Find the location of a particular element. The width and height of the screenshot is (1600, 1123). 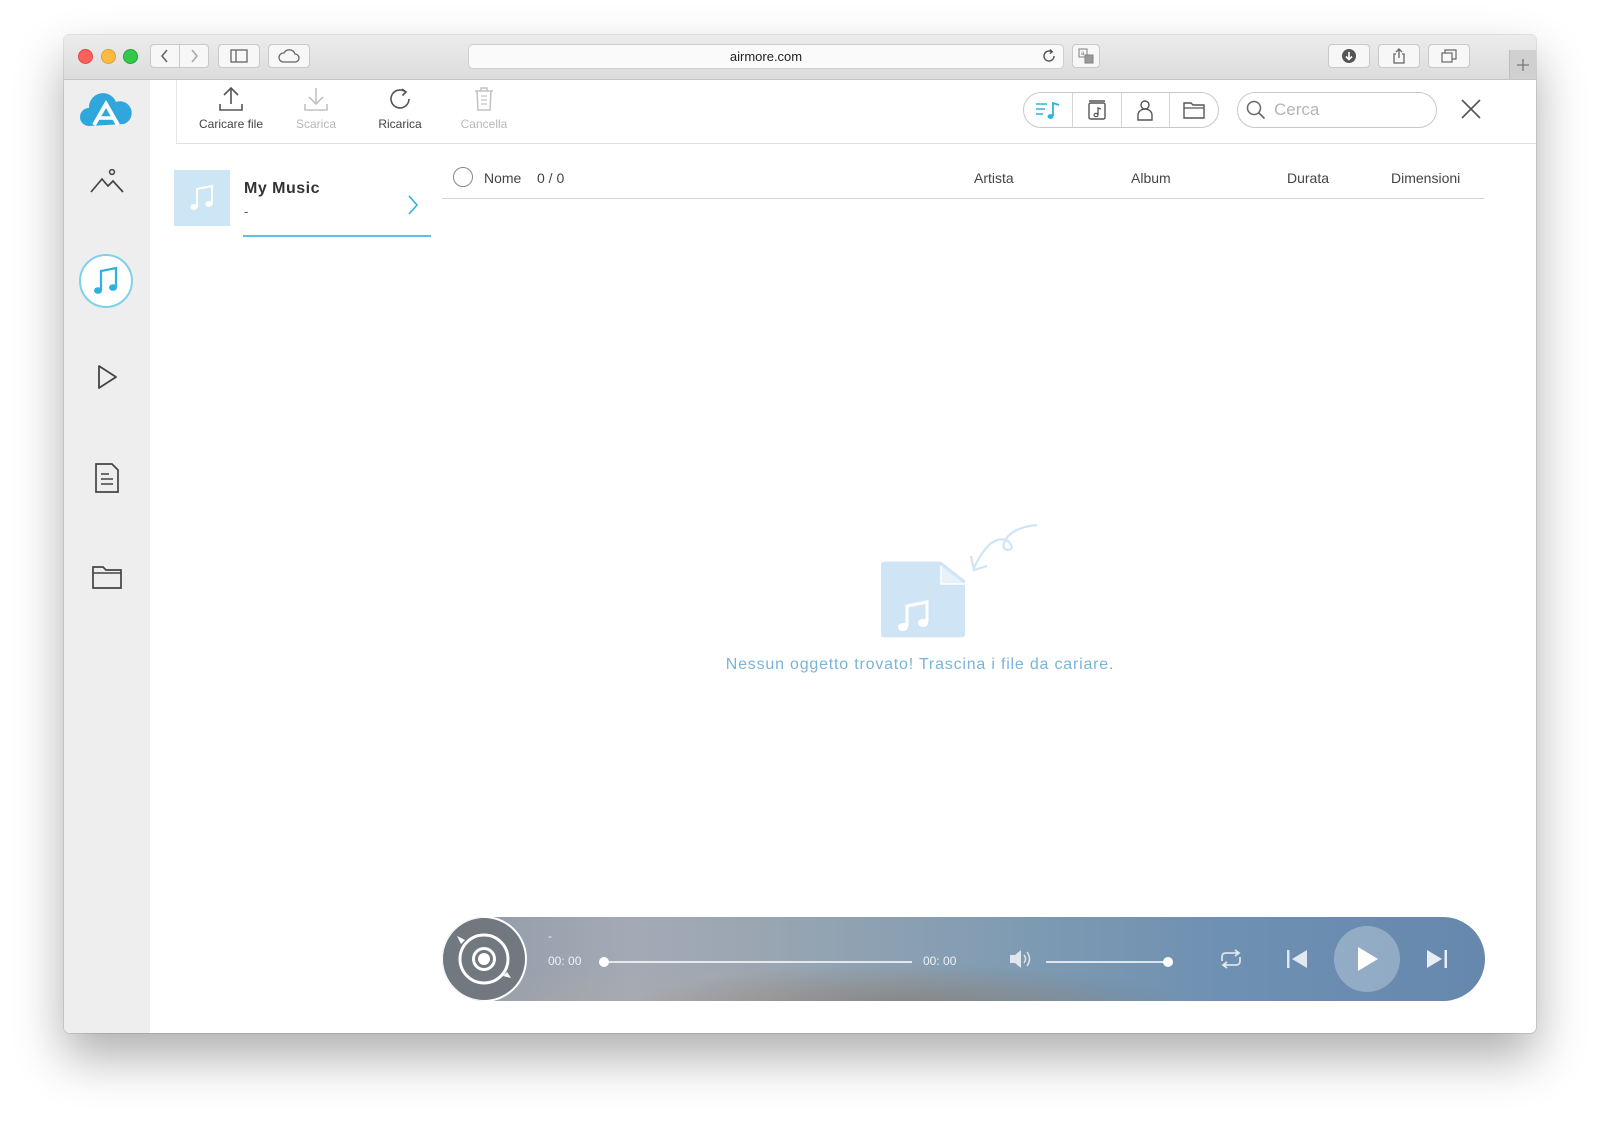

volume-button is located at coordinates (1021, 959).